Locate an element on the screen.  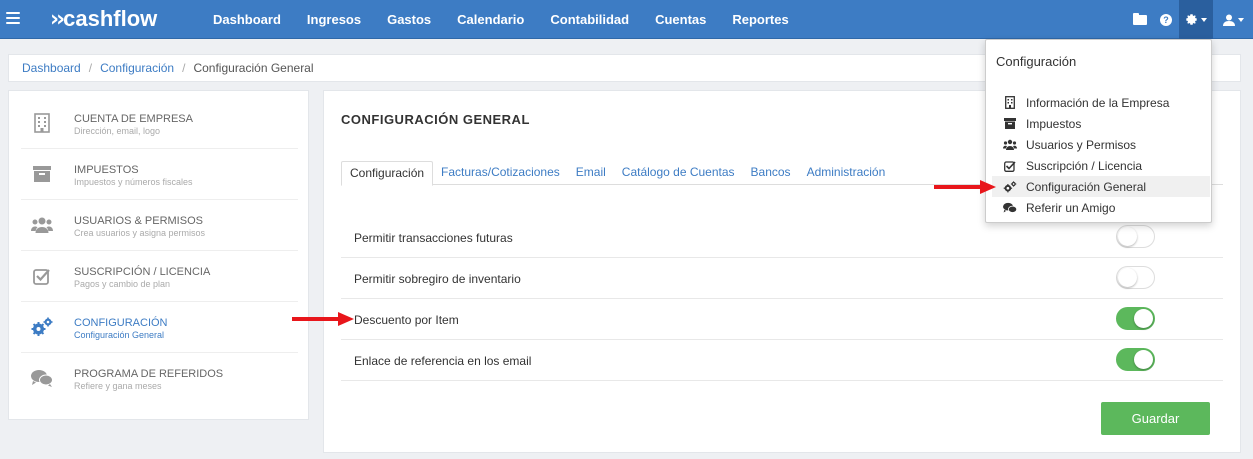
user-menu-button is located at coordinates (1233, 19).